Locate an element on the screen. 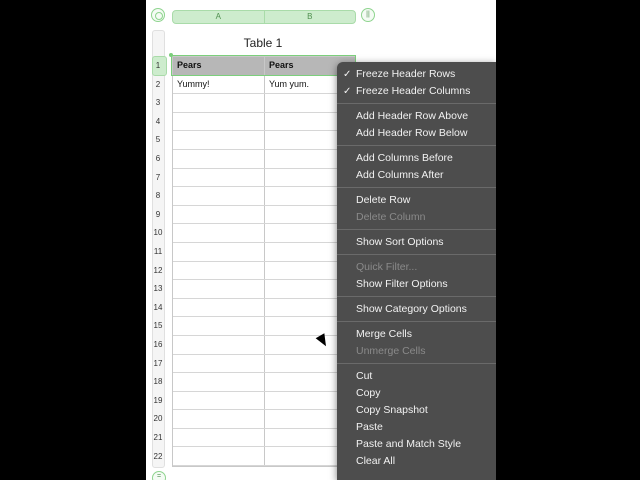 This screenshot has height=480, width=640. row-number: 8 is located at coordinates (158, 195).